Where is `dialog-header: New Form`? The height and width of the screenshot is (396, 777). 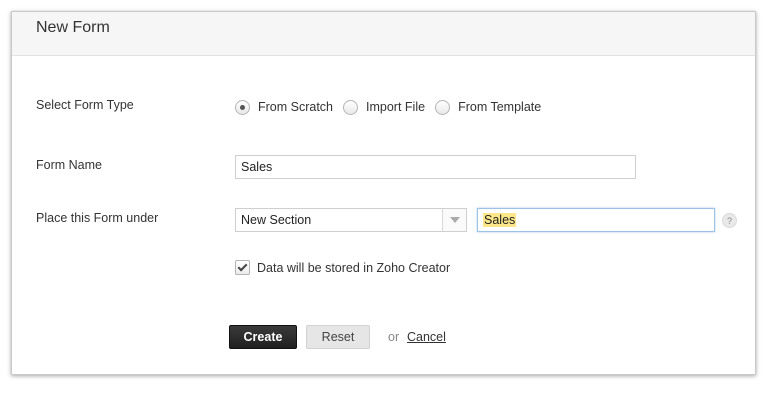
dialog-header: New Form is located at coordinates (383, 34).